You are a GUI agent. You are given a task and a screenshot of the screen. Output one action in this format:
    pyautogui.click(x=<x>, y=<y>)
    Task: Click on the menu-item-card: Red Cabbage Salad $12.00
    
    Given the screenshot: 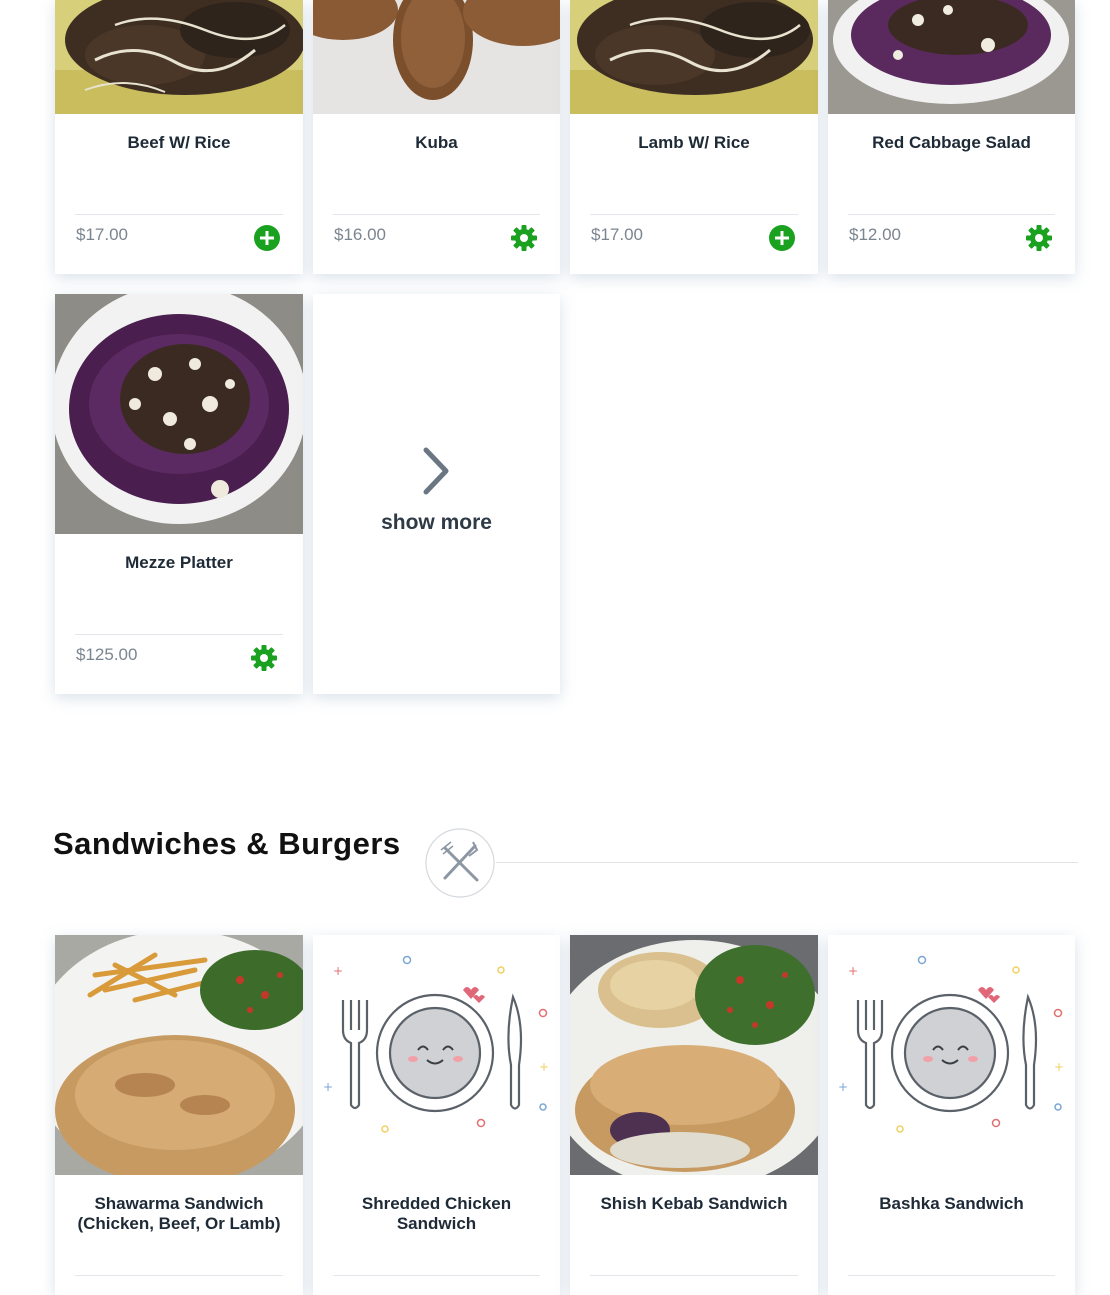 What is the action you would take?
    pyautogui.click(x=951, y=137)
    